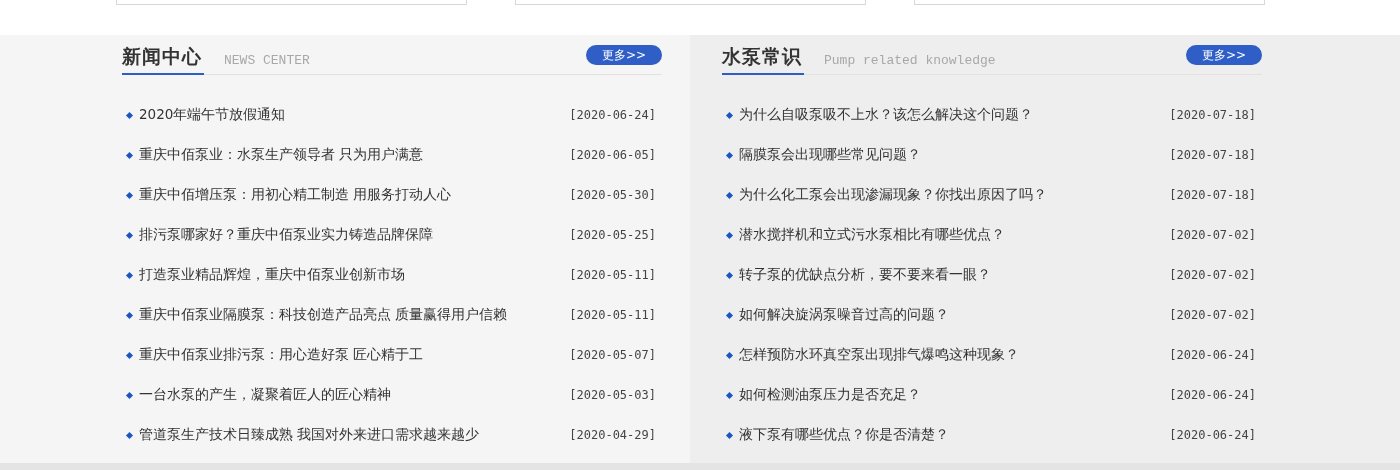  Describe the element at coordinates (830, 155) in the screenshot. I see `news-link: 隔膜泵会出现哪些常见问题？` at that location.